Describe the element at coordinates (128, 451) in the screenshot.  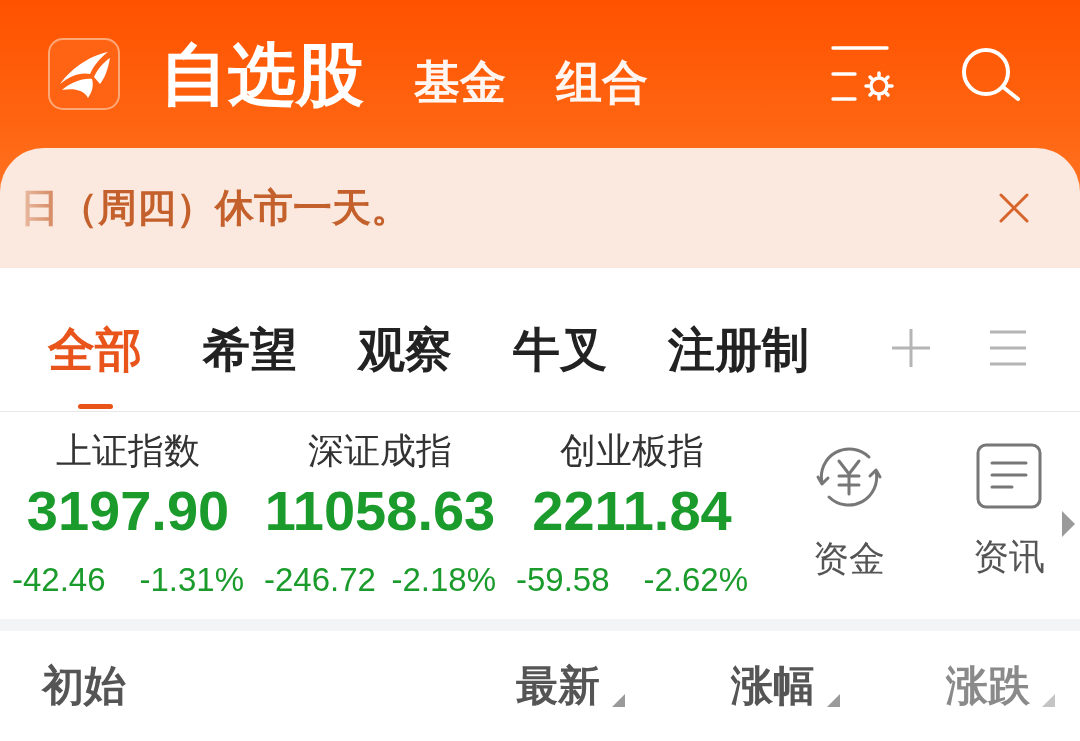
I see `index-name: 上证指数` at that location.